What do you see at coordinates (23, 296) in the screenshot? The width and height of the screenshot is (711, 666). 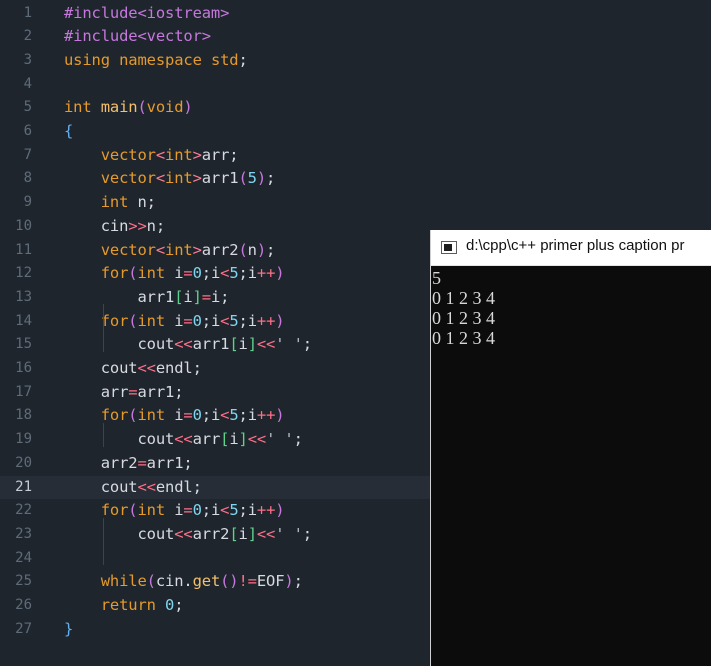 I see `line-number: 13` at bounding box center [23, 296].